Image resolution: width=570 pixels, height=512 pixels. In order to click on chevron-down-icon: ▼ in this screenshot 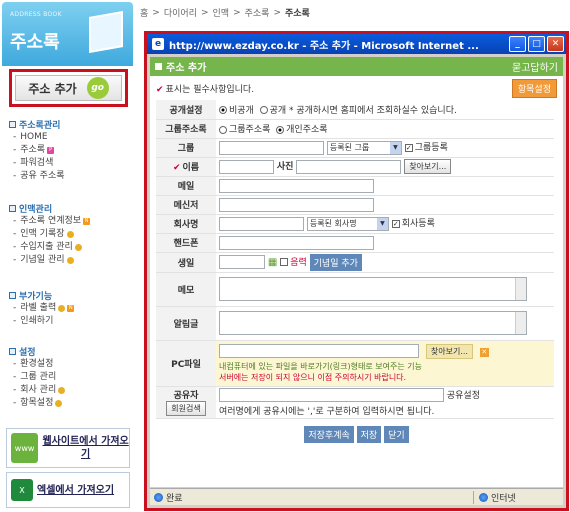, I will do `click(382, 223)`.